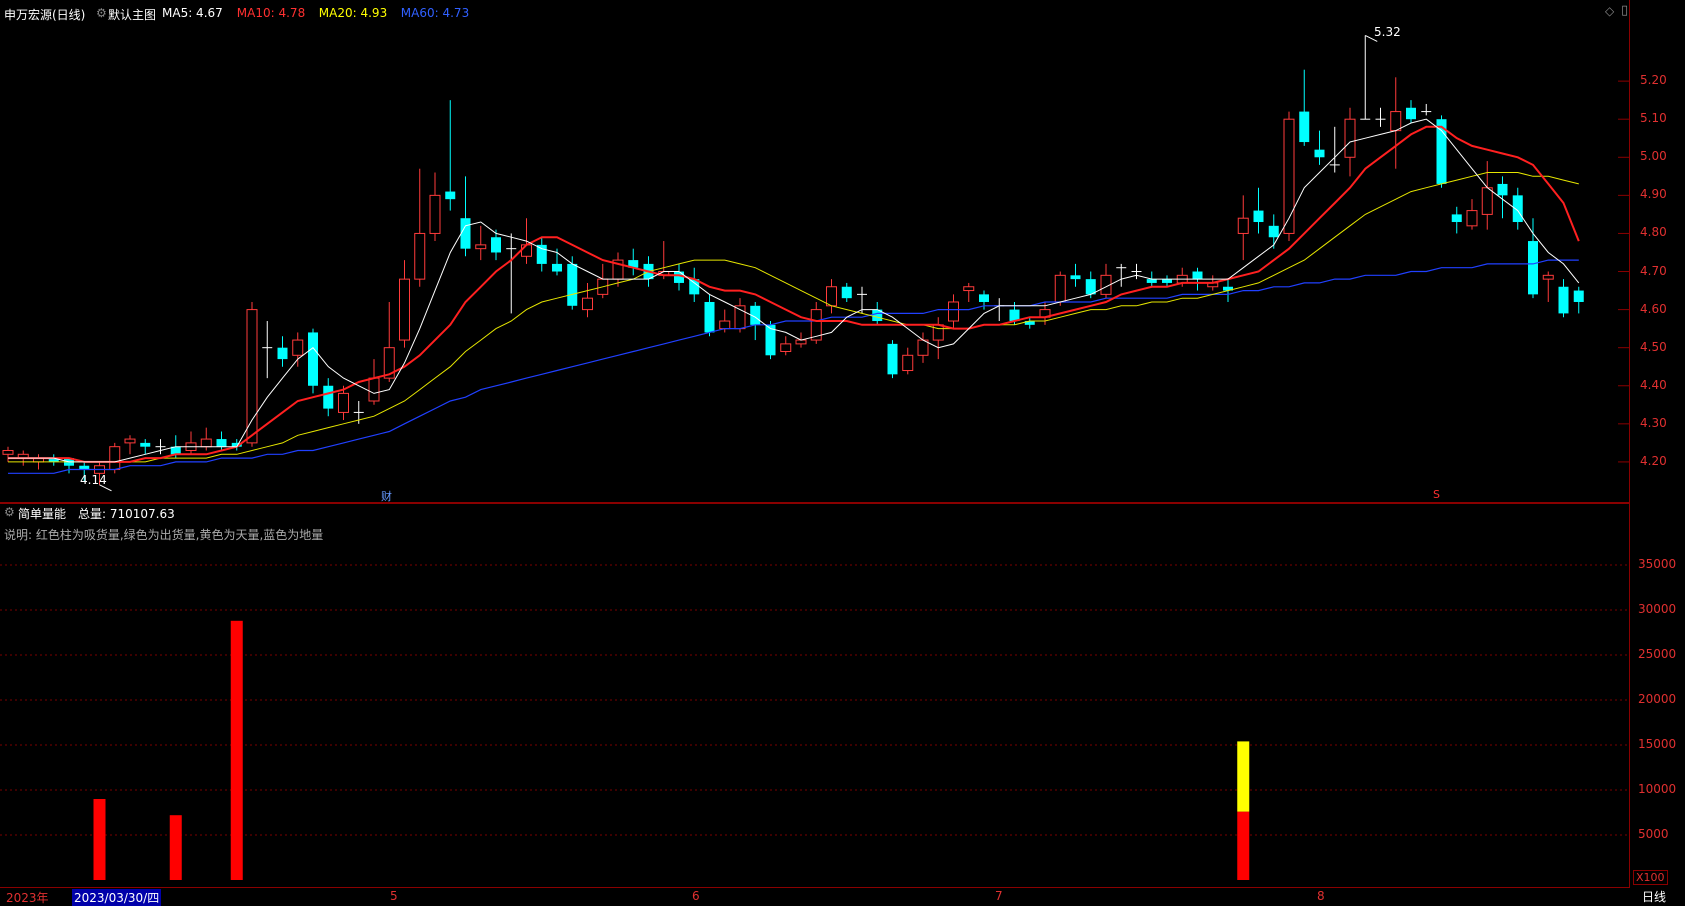  I want to click on high-price-marker: 5.32, so click(1387, 32).